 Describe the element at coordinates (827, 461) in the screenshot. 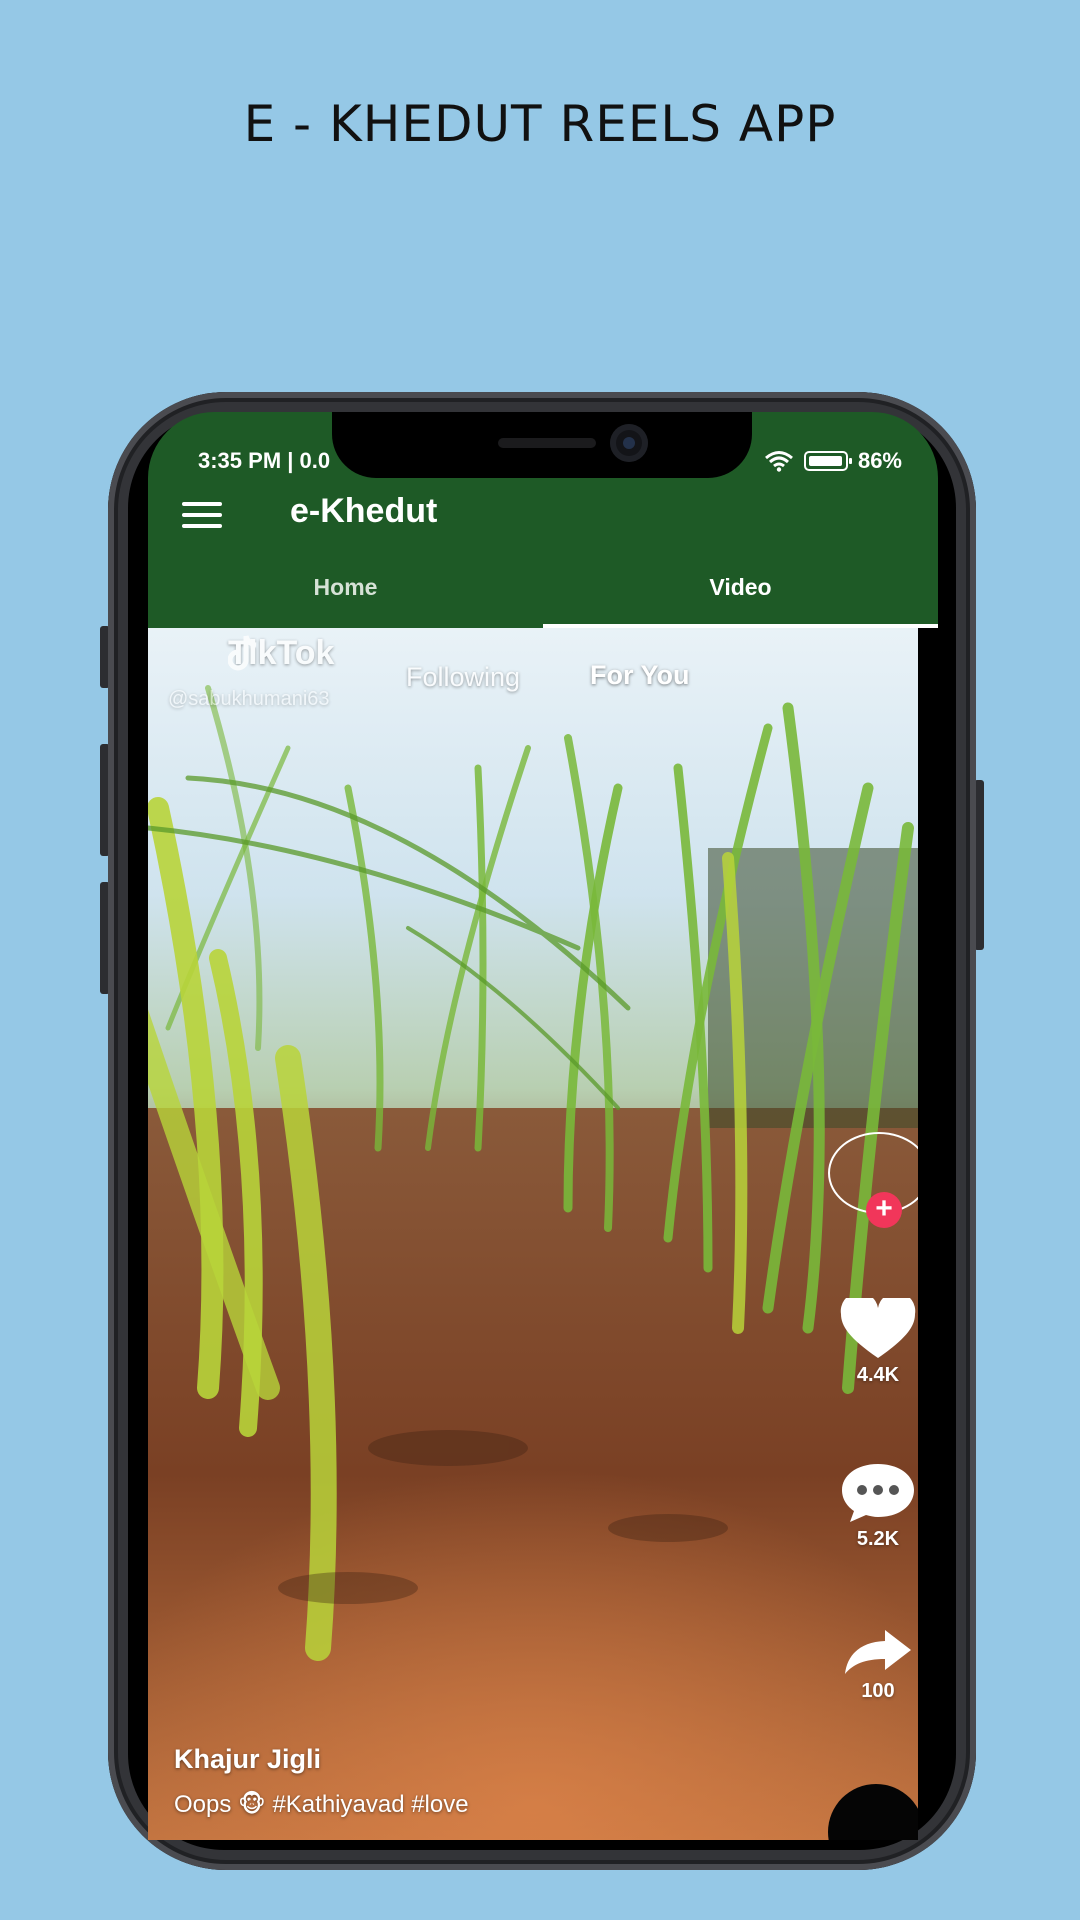

I see `battery-icon` at that location.